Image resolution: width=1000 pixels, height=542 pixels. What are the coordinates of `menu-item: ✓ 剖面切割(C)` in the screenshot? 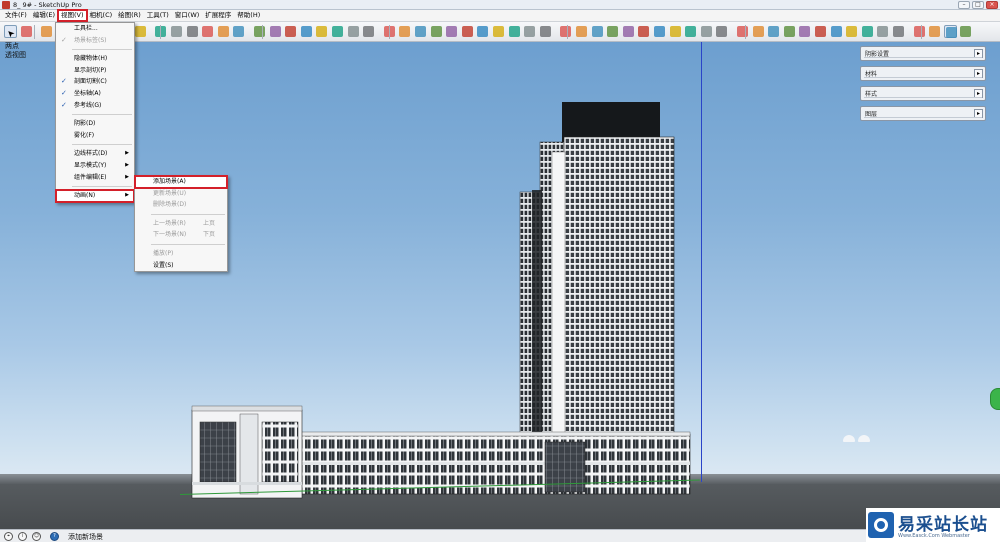 It's located at (95, 82).